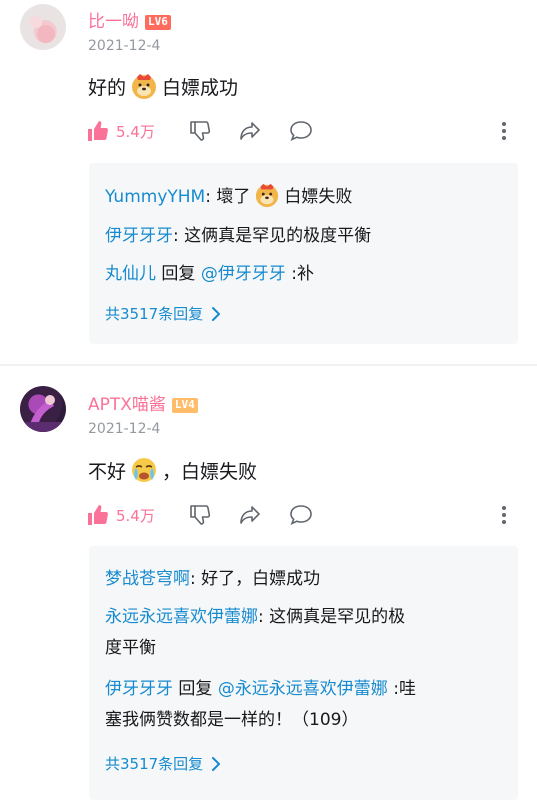  Describe the element at coordinates (337, 617) in the screenshot. I see `reply-text: 这俩真是罕见的极` at that location.